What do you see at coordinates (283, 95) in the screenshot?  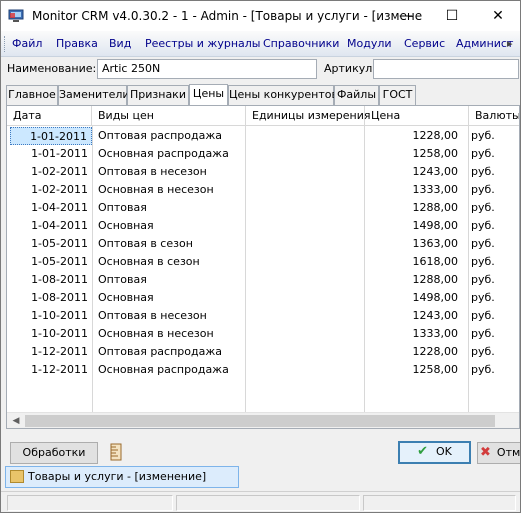 I see `tab-competitor-prices: Цены конкурентов` at bounding box center [283, 95].